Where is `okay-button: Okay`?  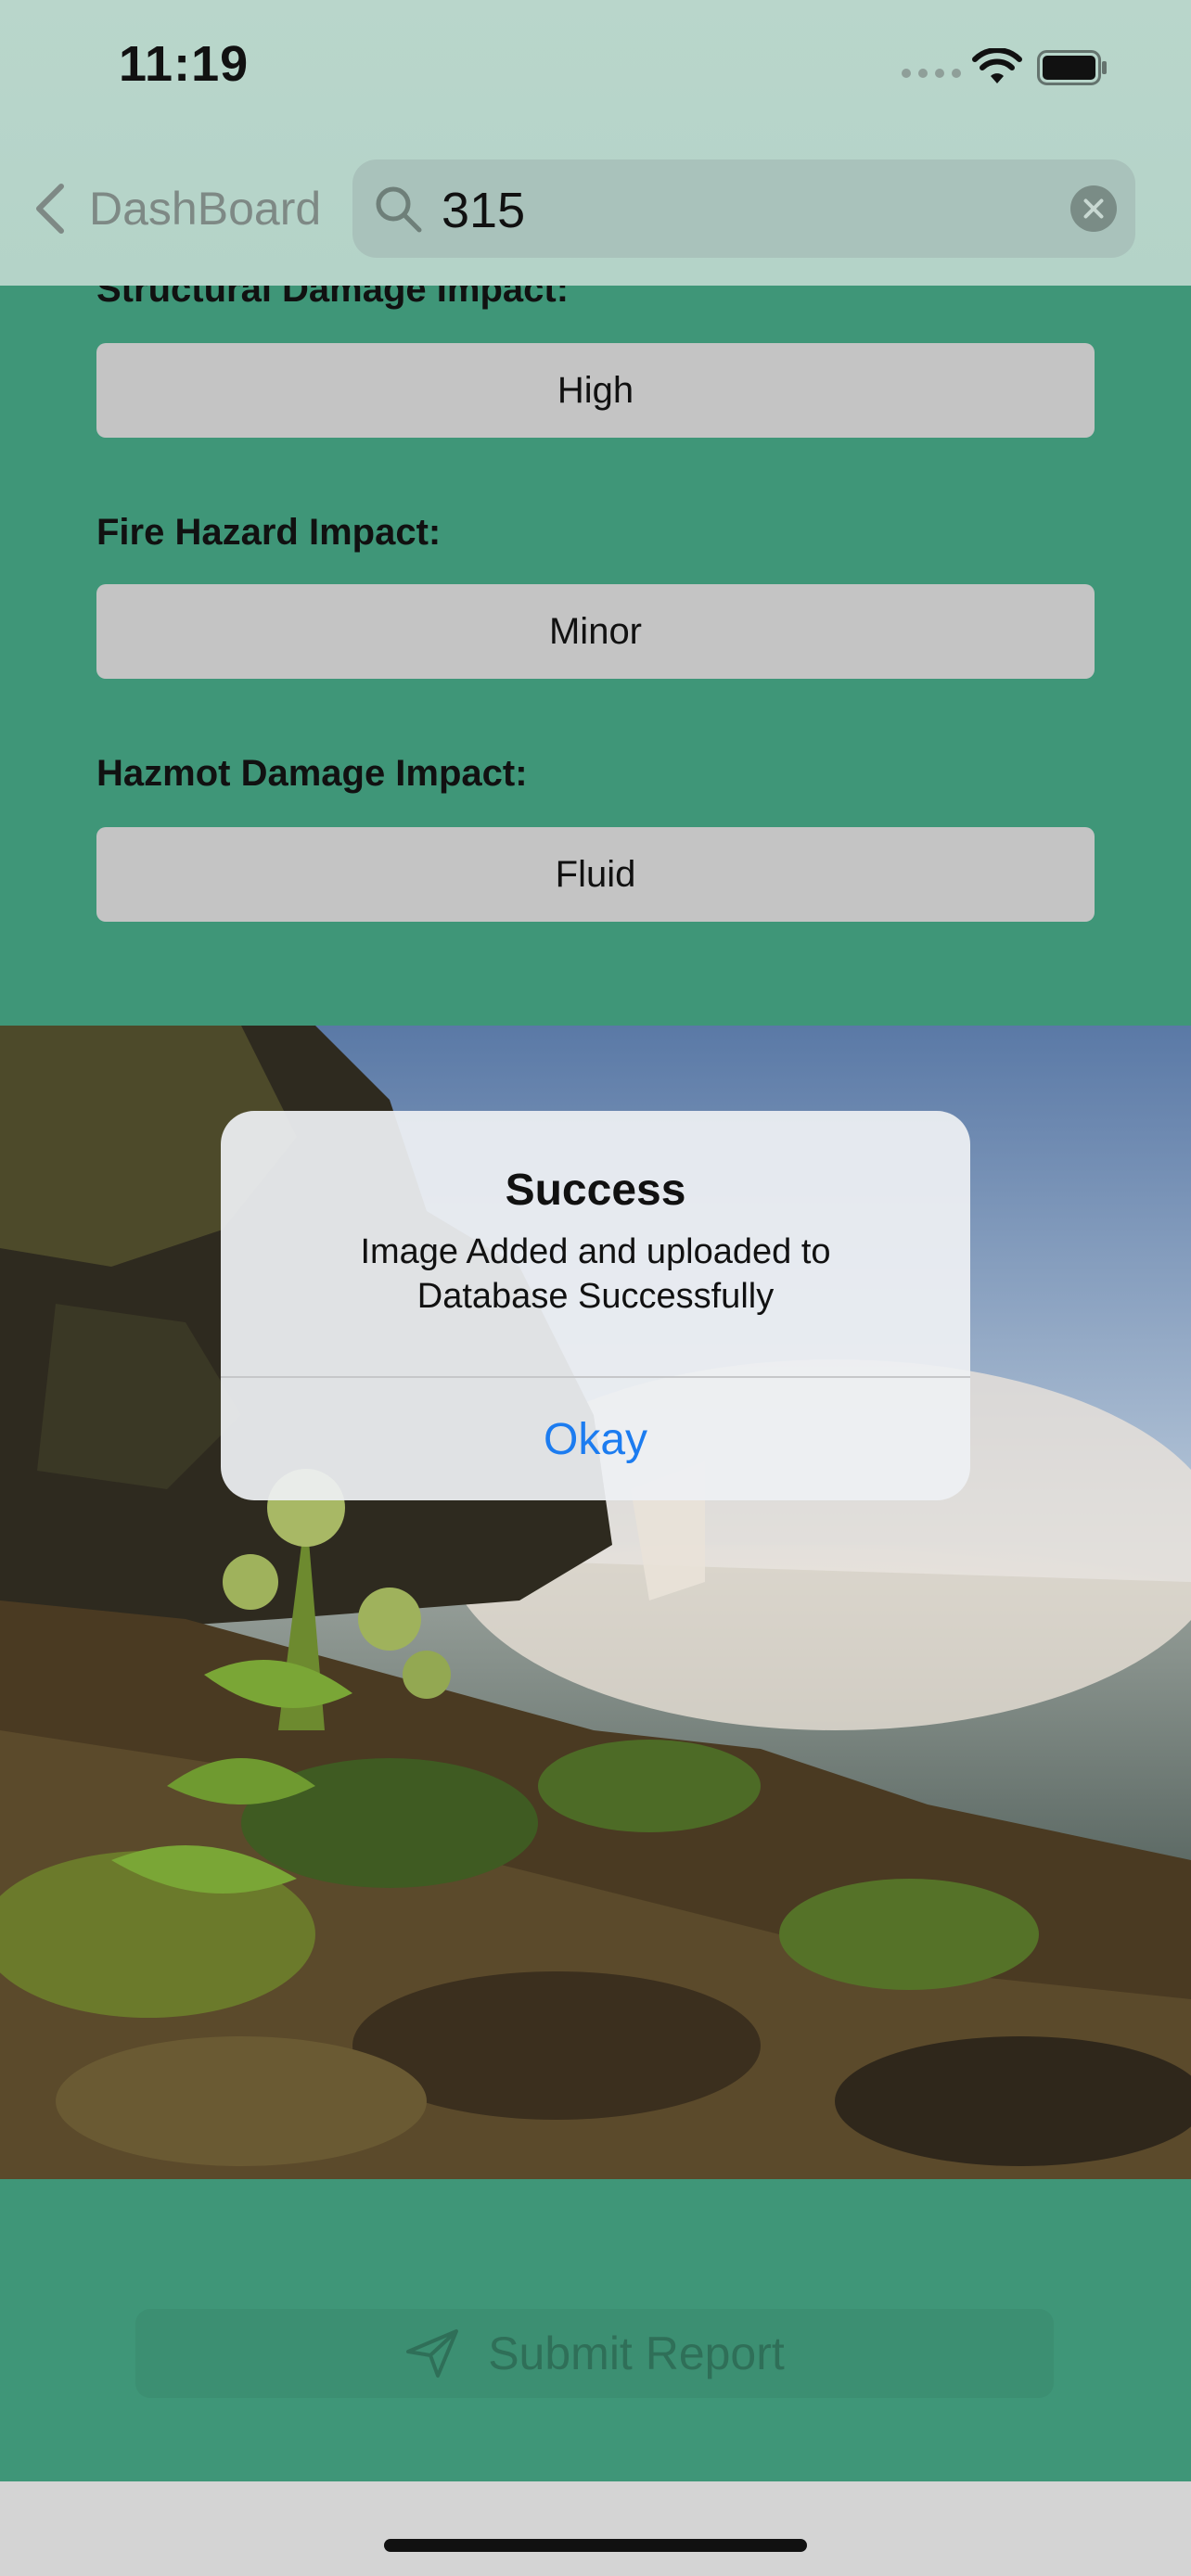 okay-button: Okay is located at coordinates (595, 1439).